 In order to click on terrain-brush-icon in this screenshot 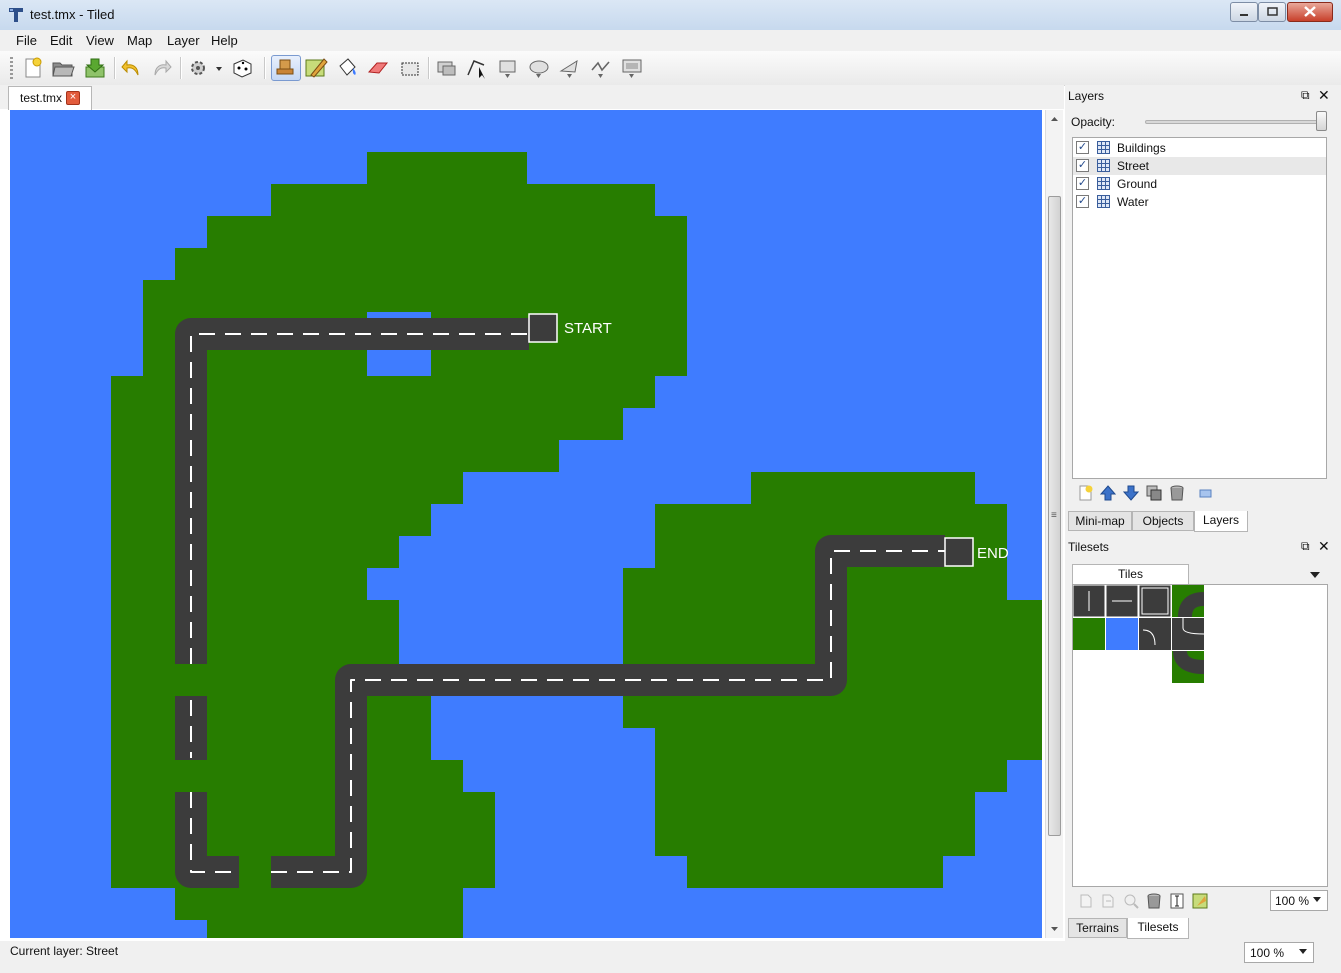, I will do `click(316, 68)`.